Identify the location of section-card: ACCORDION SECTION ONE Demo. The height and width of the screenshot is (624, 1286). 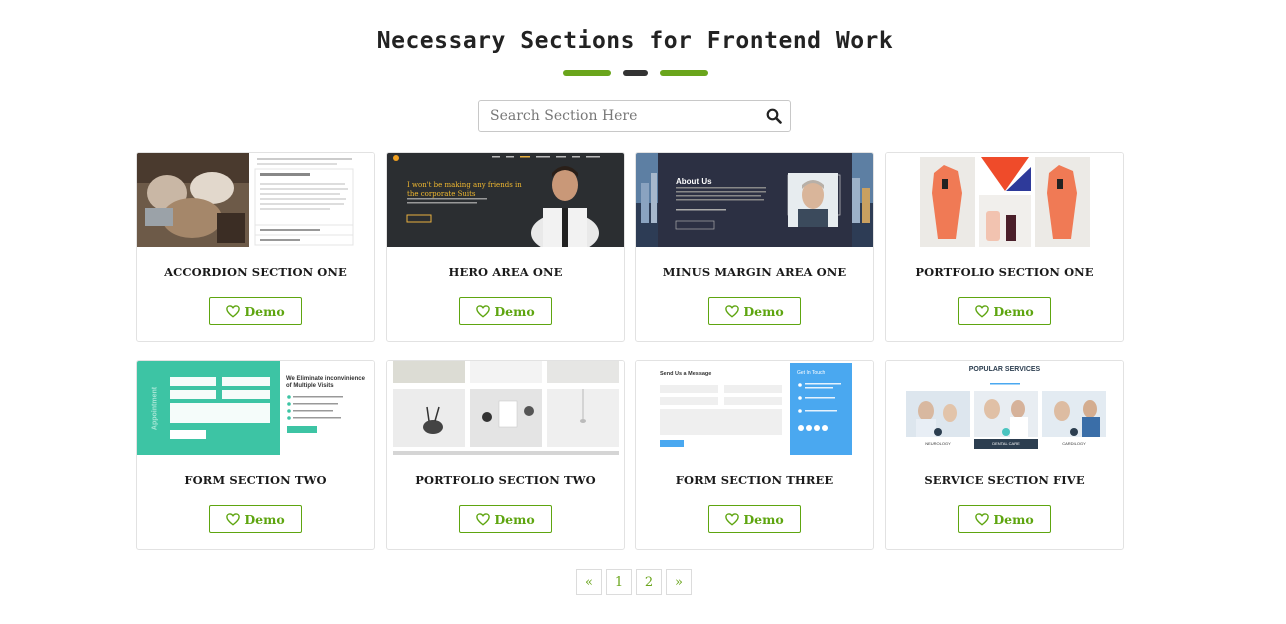
(255, 247).